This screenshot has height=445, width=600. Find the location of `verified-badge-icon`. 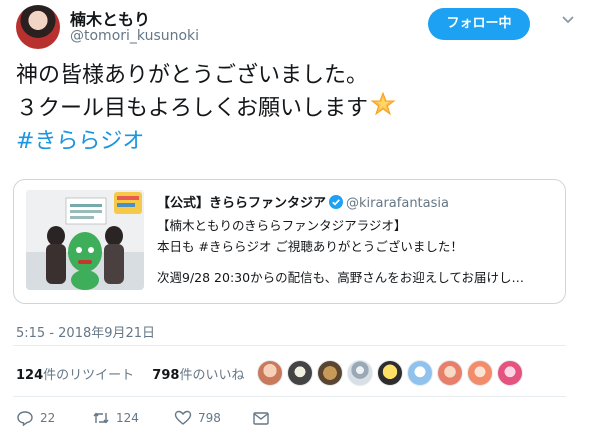

verified-badge-icon is located at coordinates (336, 202).